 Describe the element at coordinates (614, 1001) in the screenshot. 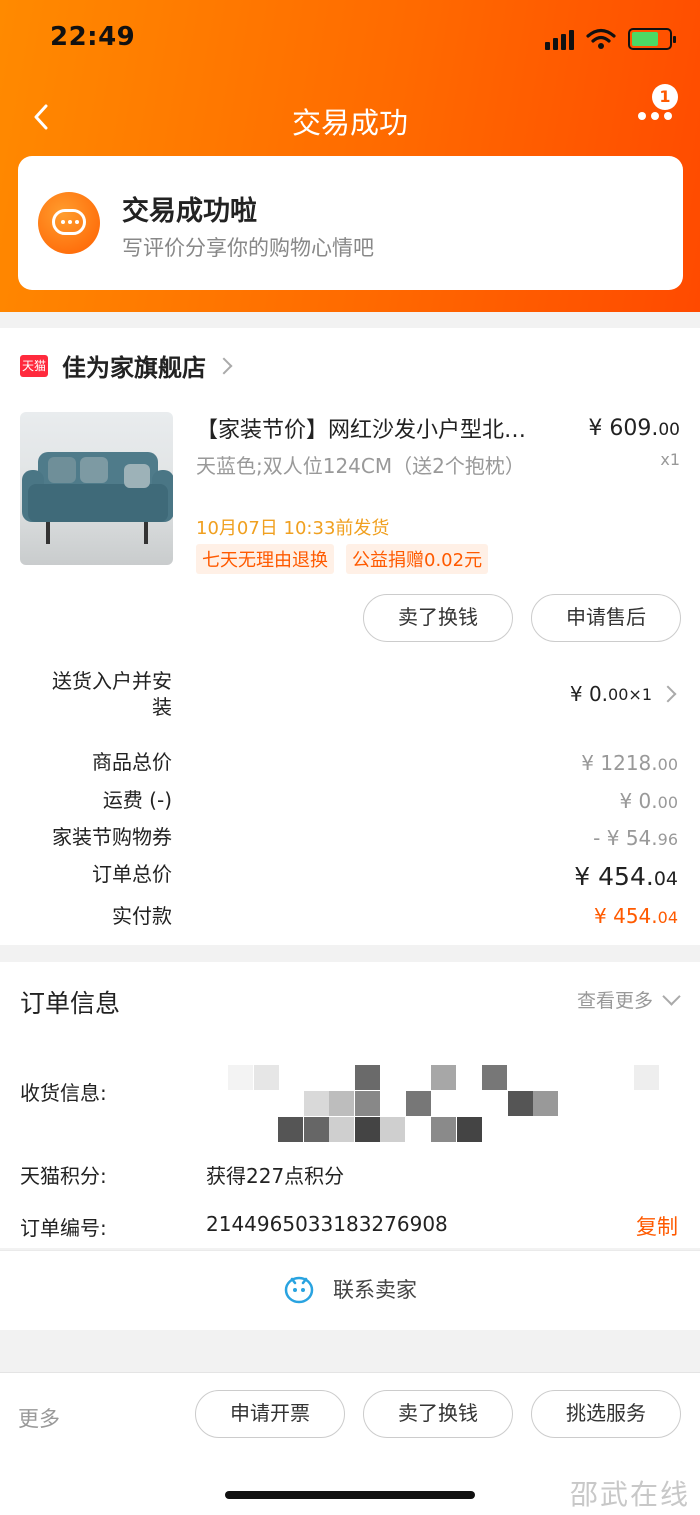

I see `view-more-label: 查看更多` at that location.